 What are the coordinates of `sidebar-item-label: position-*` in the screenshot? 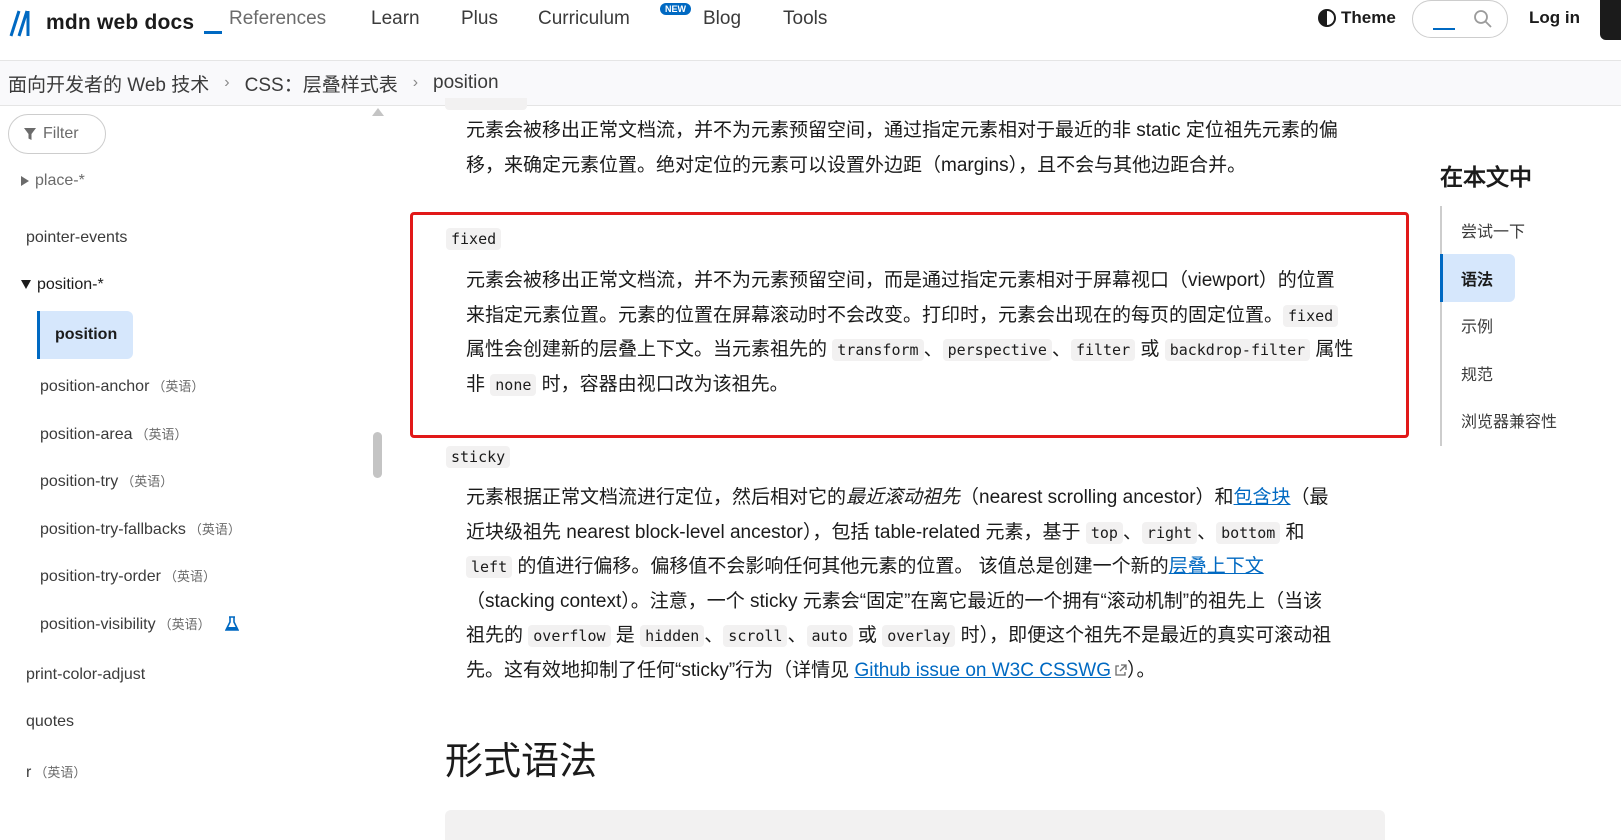 It's located at (70, 284).